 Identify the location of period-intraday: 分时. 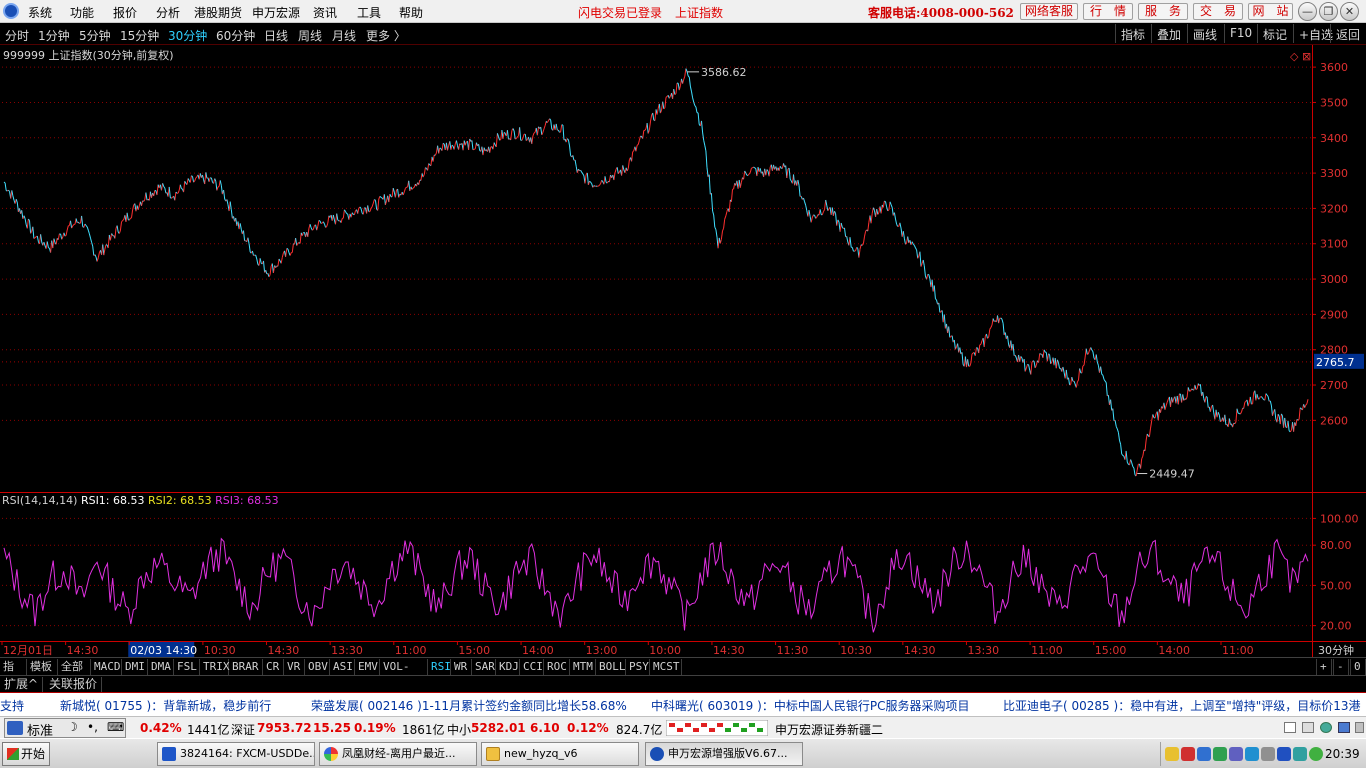
(17, 35).